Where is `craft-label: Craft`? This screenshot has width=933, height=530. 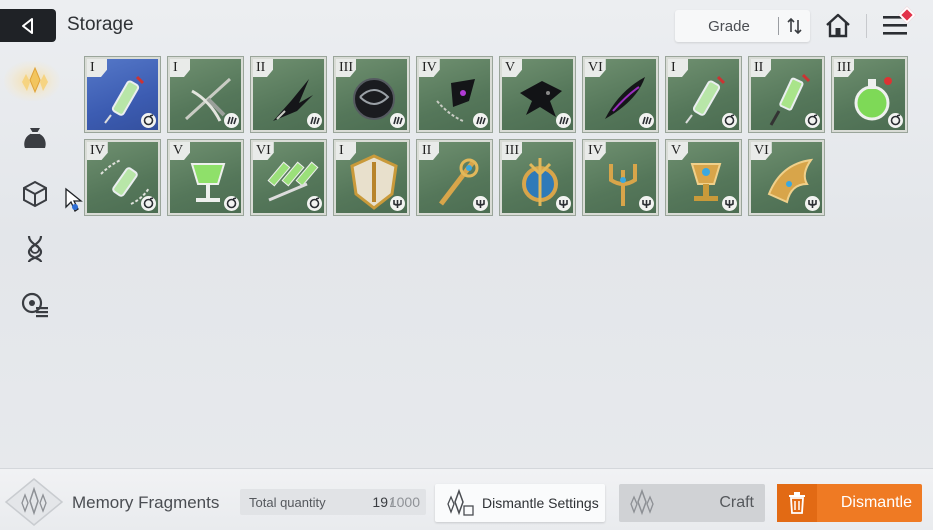 craft-label: Craft is located at coordinates (736, 502).